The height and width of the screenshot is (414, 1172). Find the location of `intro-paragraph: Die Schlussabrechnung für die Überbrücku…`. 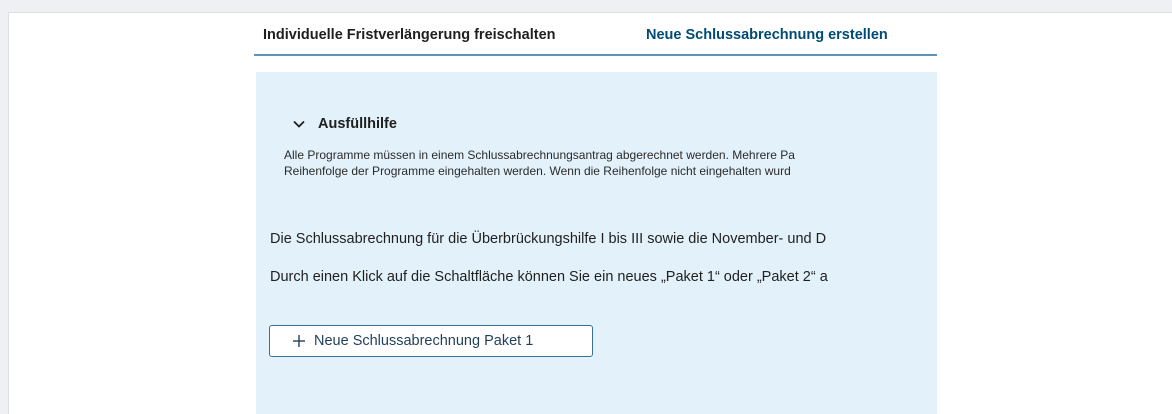

intro-paragraph: Die Schlussabrechnung für die Überbrücku… is located at coordinates (548, 239).